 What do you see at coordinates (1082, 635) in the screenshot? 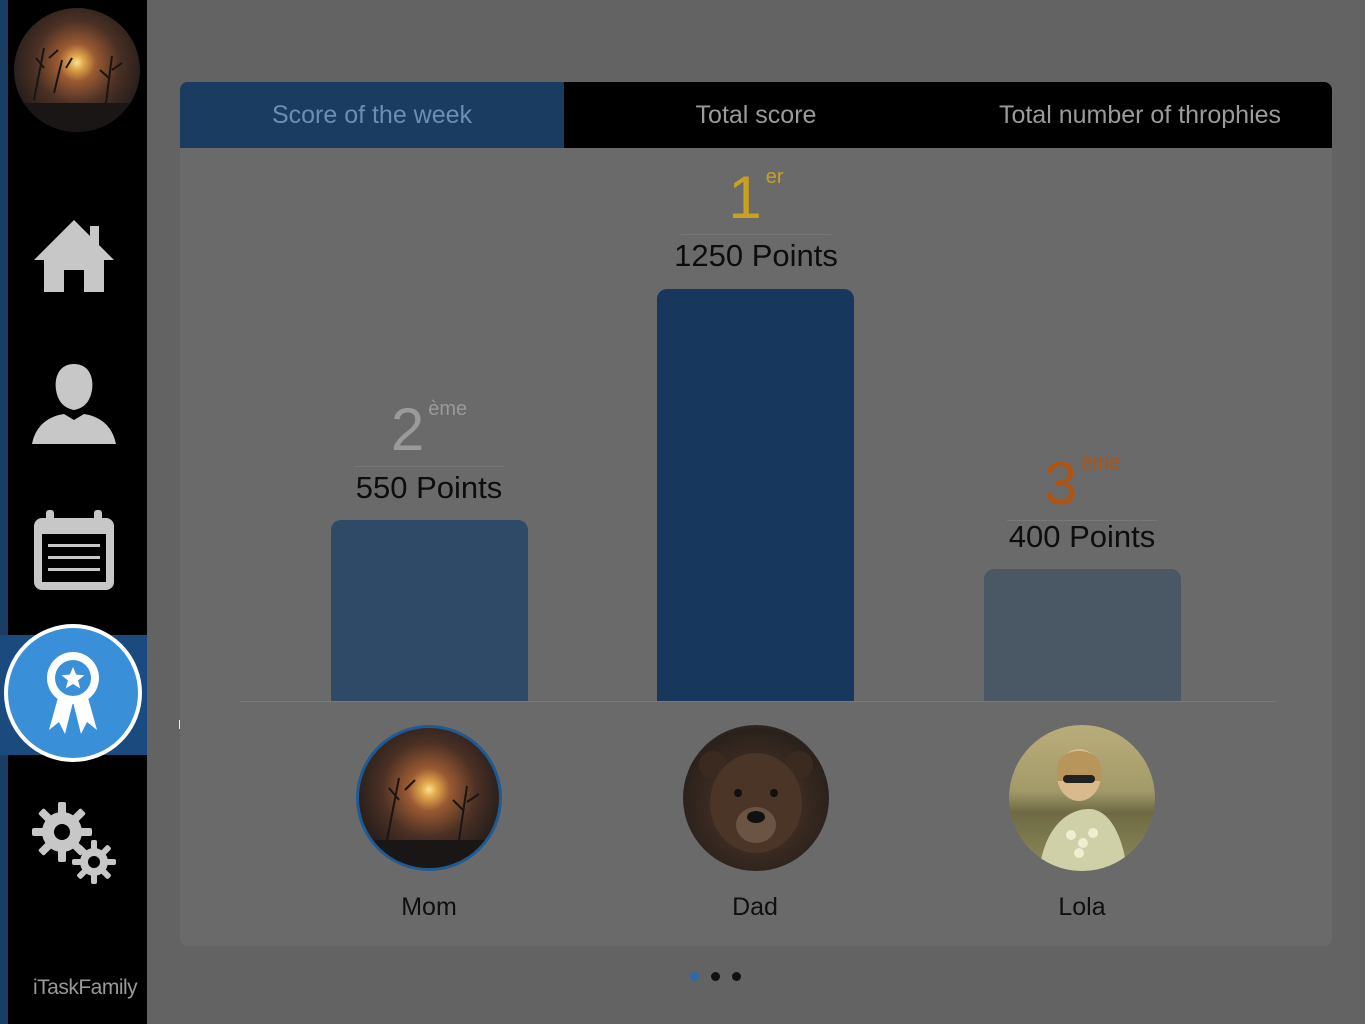
I see `score-bar-lola` at bounding box center [1082, 635].